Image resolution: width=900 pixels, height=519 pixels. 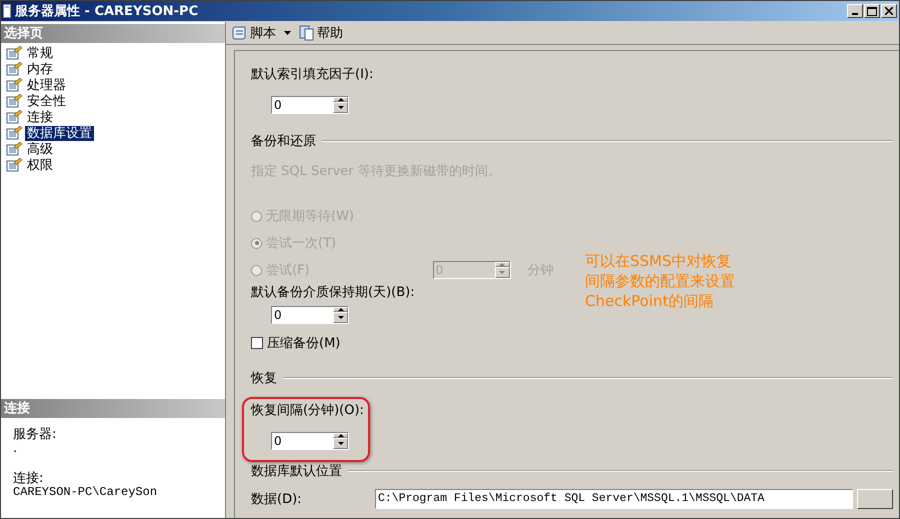 I want to click on checkbox, so click(x=257, y=343).